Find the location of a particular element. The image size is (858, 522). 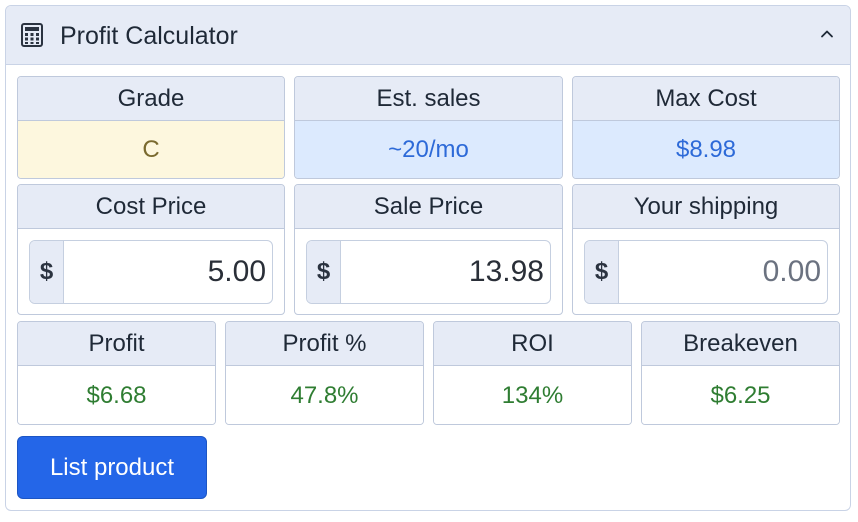

breakeven-card: Breakeven $6.25 is located at coordinates (740, 373).